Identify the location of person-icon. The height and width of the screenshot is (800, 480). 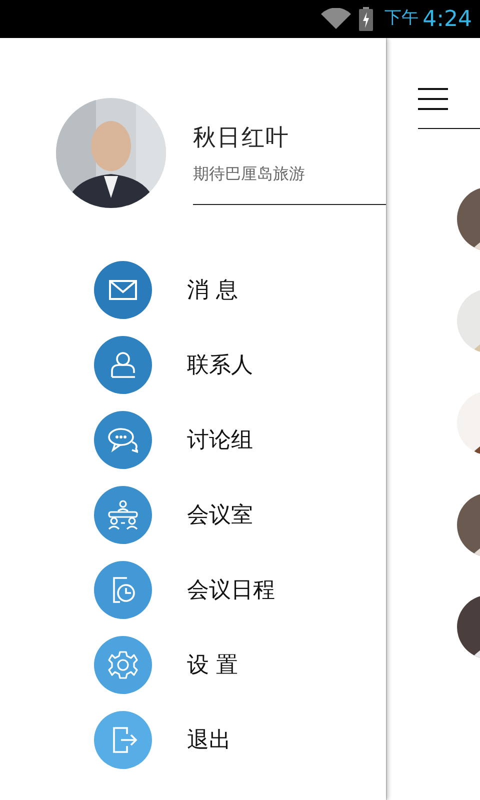
(123, 365).